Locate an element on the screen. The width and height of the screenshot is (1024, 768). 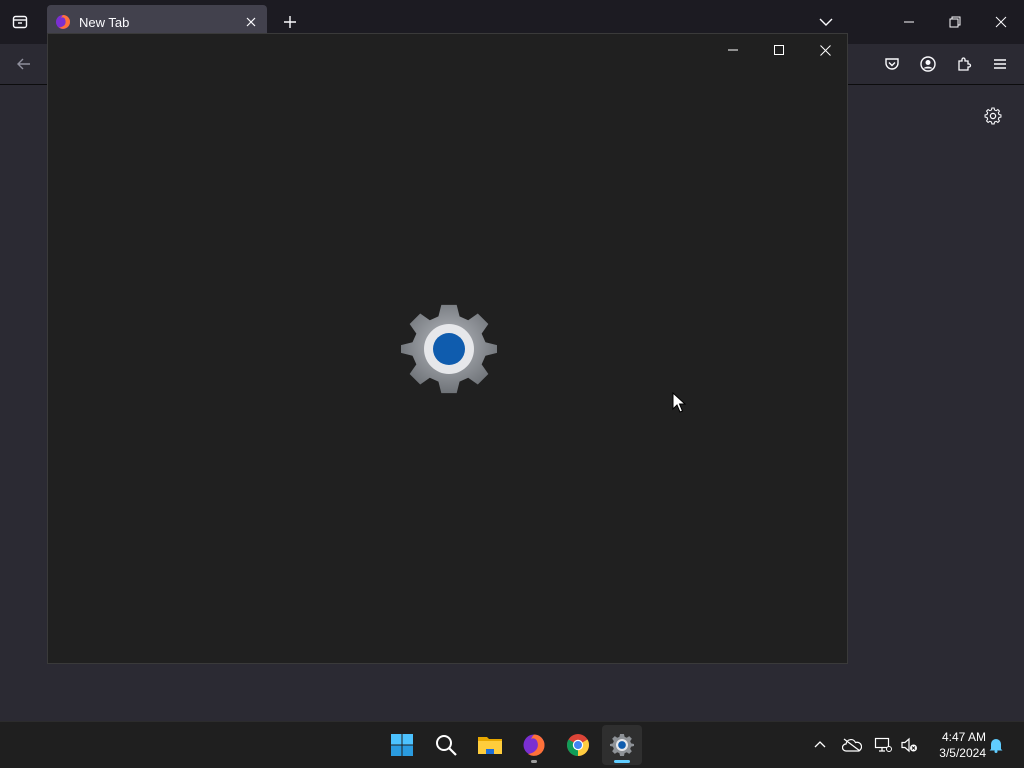
active-indicator is located at coordinates (622, 761).